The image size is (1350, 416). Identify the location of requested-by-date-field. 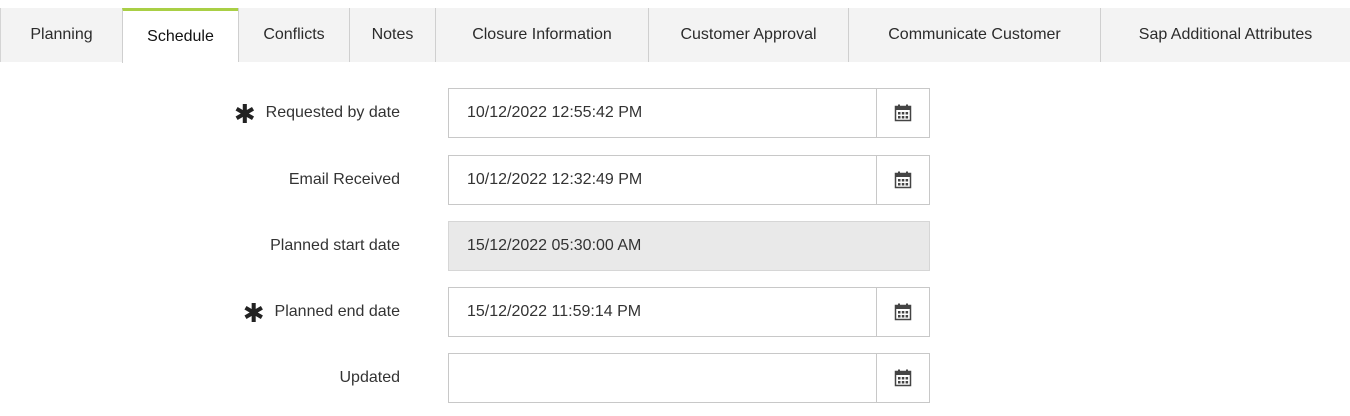
(689, 113).